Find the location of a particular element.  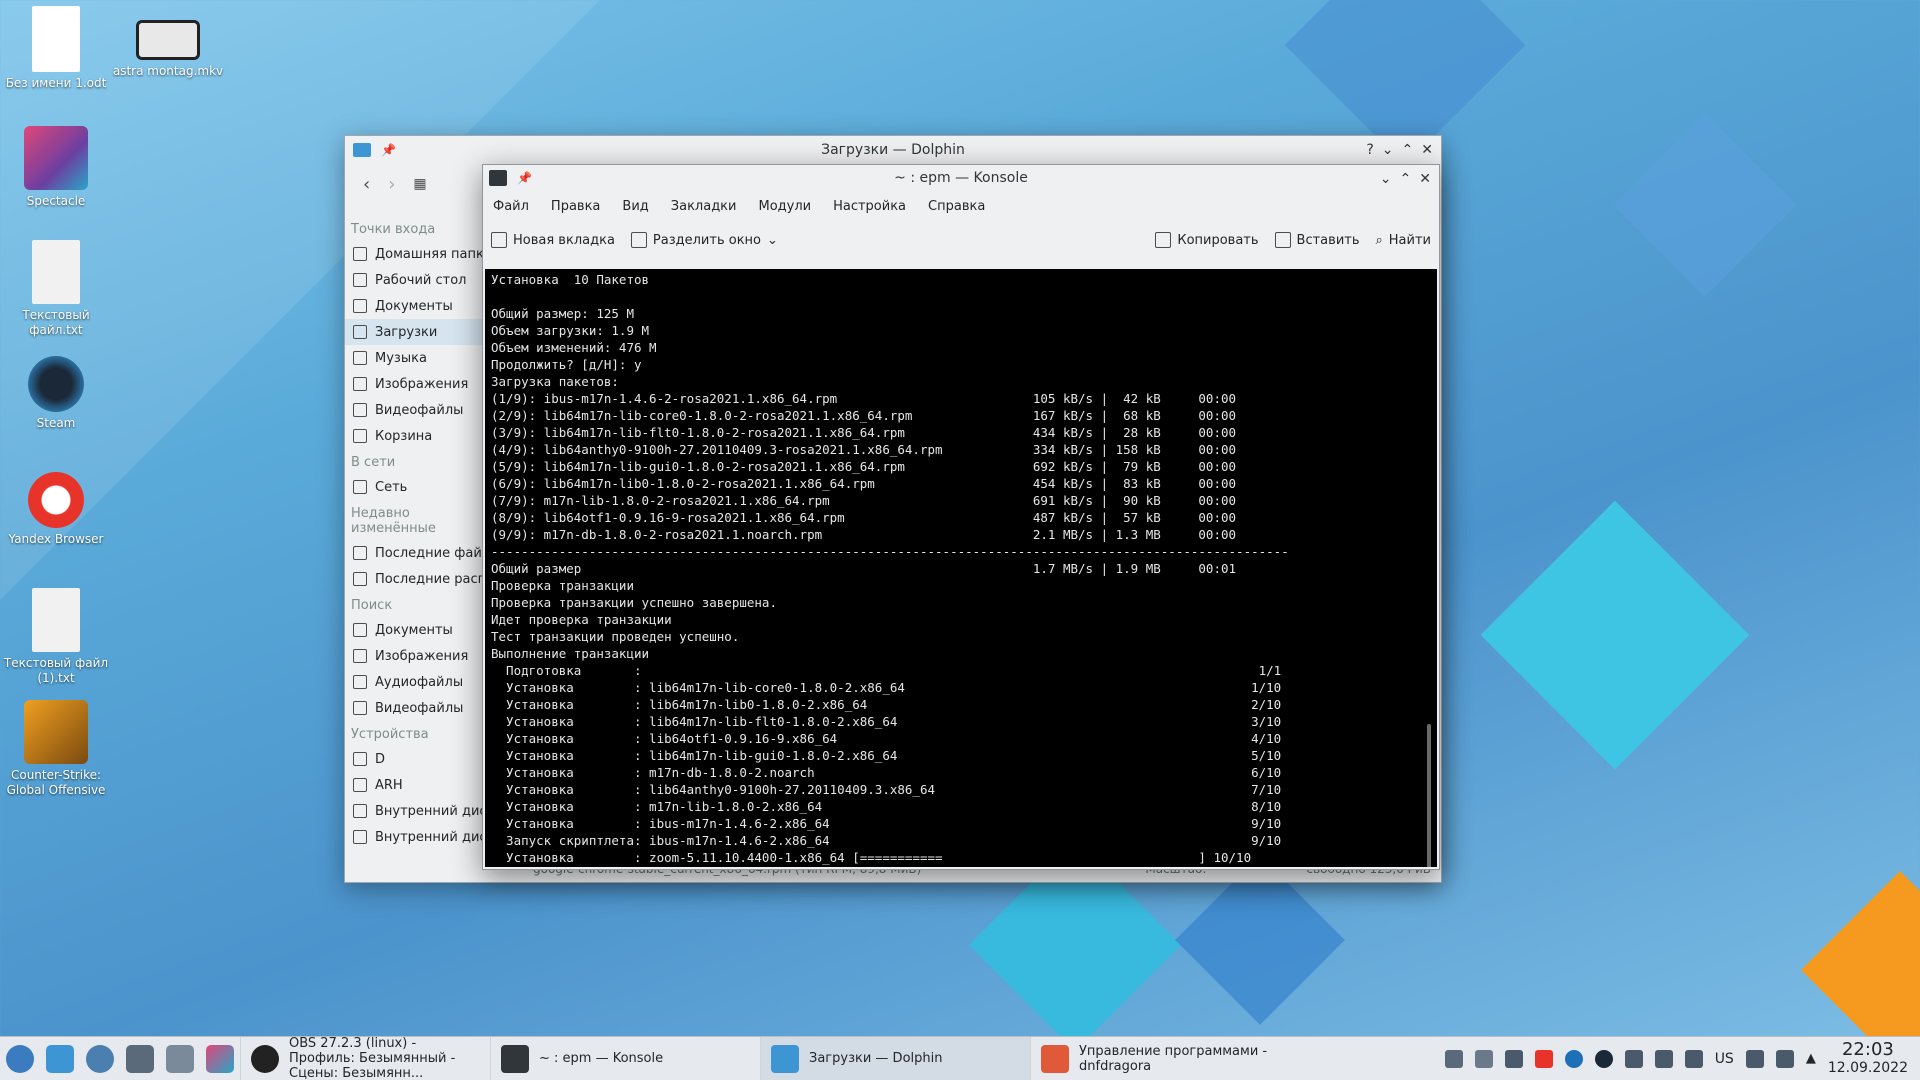

places-item-videos: Видеофайлы is located at coordinates (420, 410).